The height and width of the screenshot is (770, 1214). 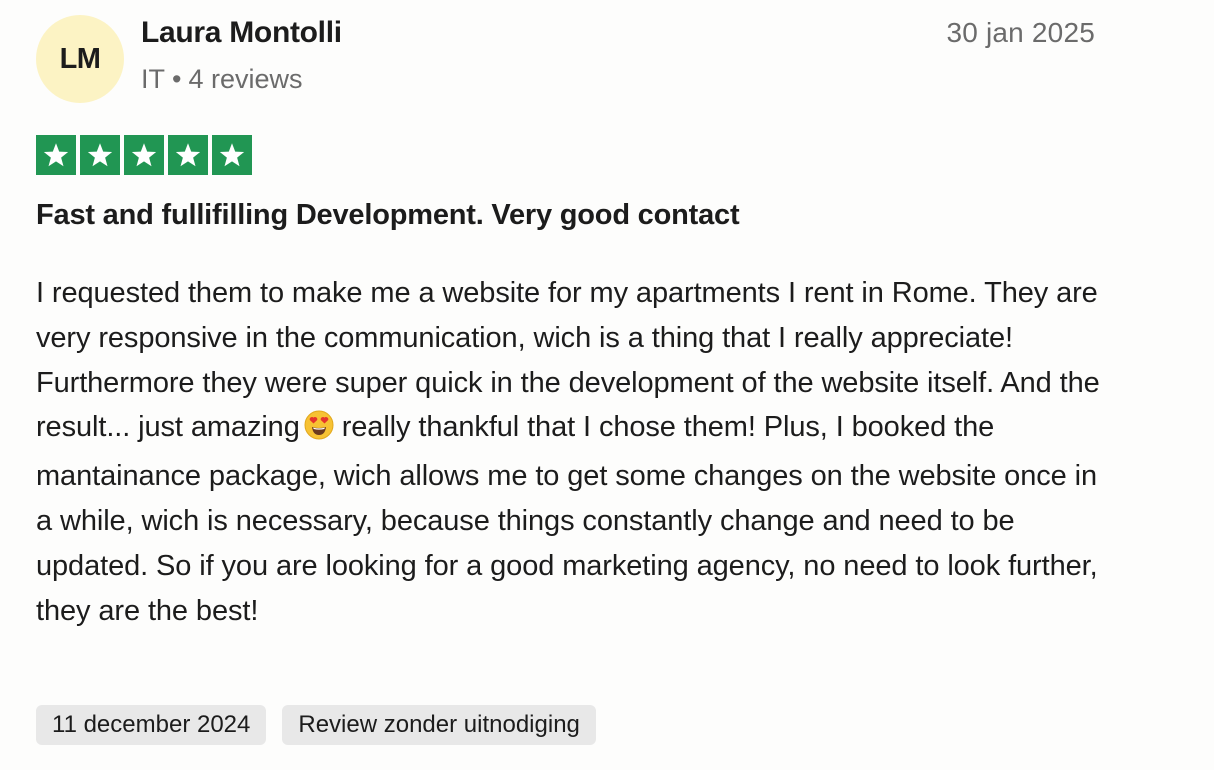 What do you see at coordinates (319, 431) in the screenshot?
I see `heart-eyes-emoji-icon` at bounding box center [319, 431].